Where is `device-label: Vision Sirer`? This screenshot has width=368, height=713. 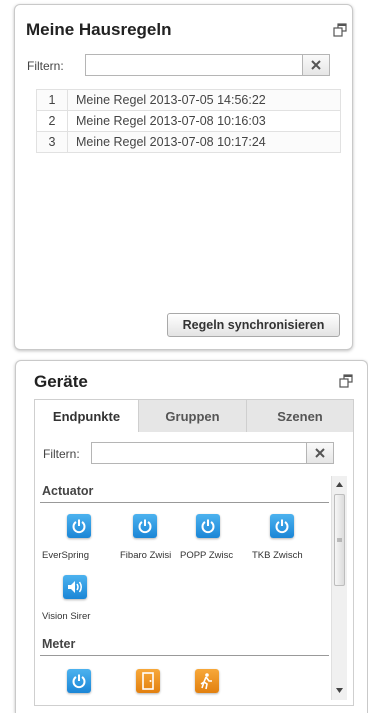 device-label: Vision Sirer is located at coordinates (66, 616).